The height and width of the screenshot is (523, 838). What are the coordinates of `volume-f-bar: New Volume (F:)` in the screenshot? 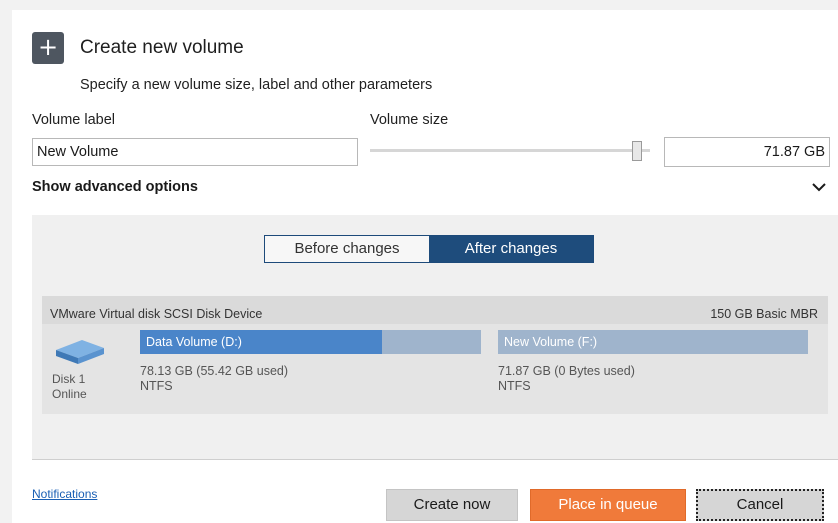 It's located at (653, 342).